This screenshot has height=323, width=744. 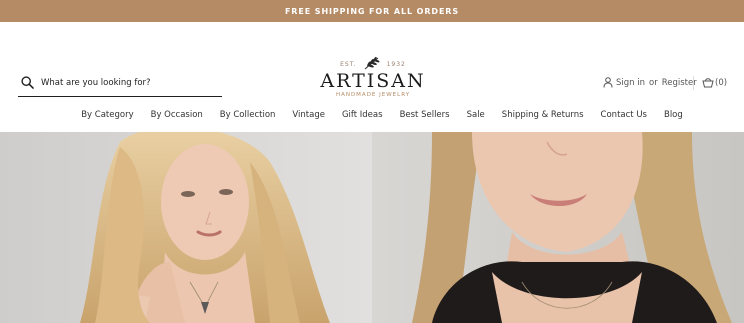 What do you see at coordinates (308, 115) in the screenshot?
I see `nav-item-vintage: Vintage` at bounding box center [308, 115].